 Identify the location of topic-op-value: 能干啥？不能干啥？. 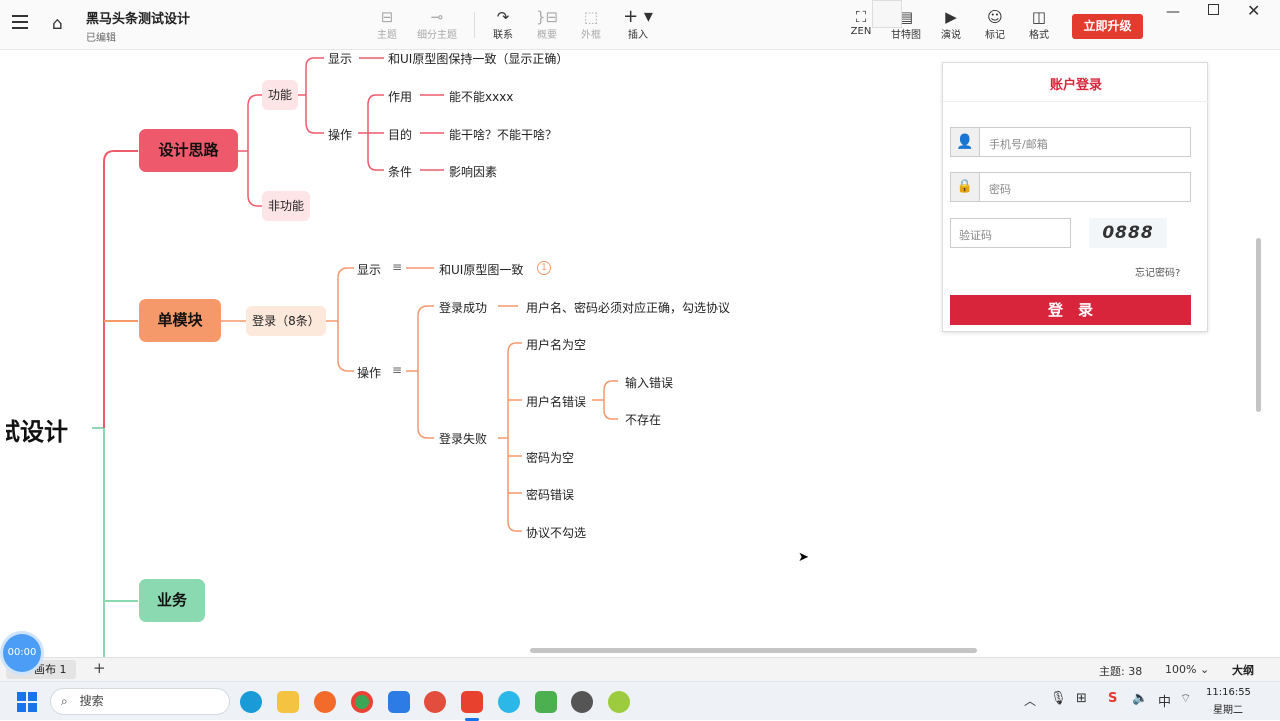
(503, 134).